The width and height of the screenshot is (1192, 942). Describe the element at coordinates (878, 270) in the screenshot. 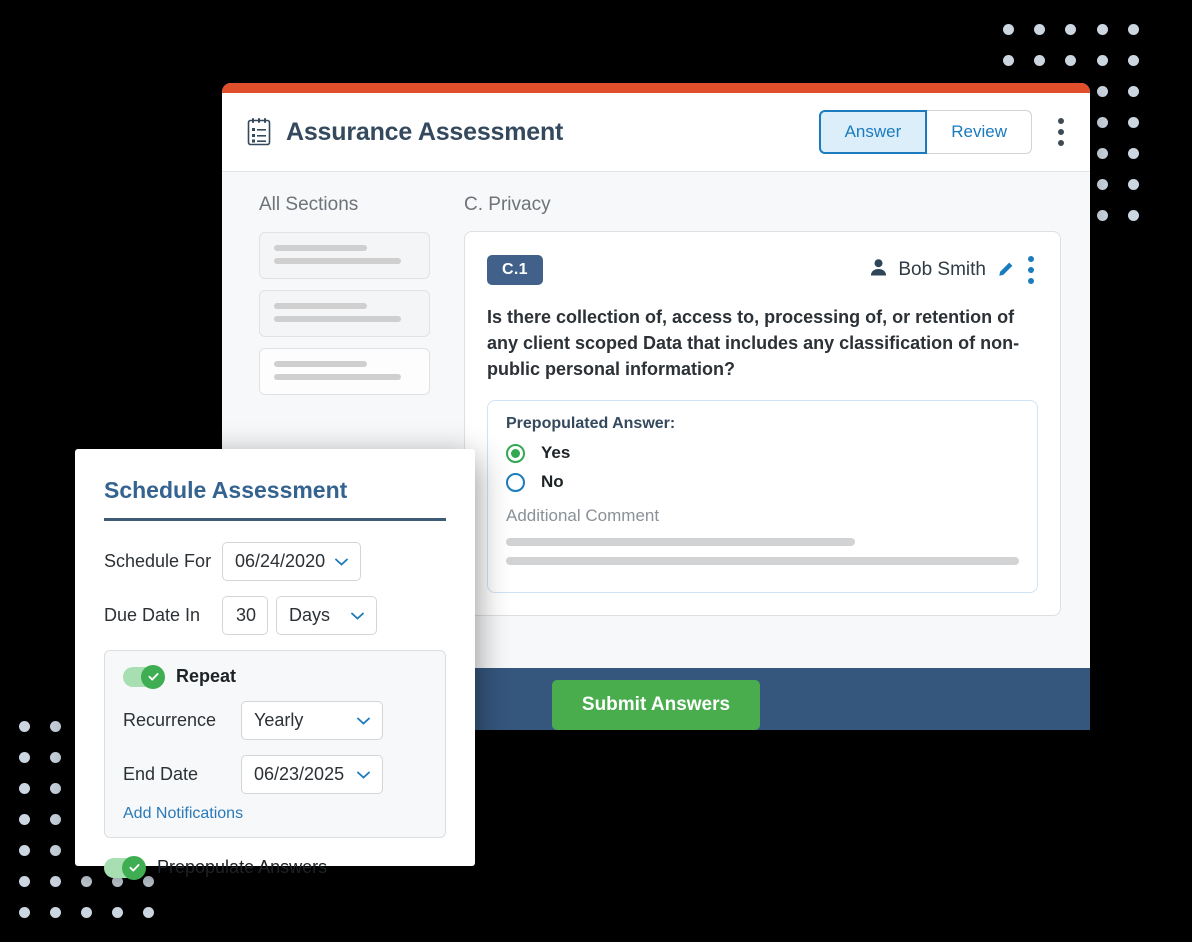

I see `person-icon` at that location.